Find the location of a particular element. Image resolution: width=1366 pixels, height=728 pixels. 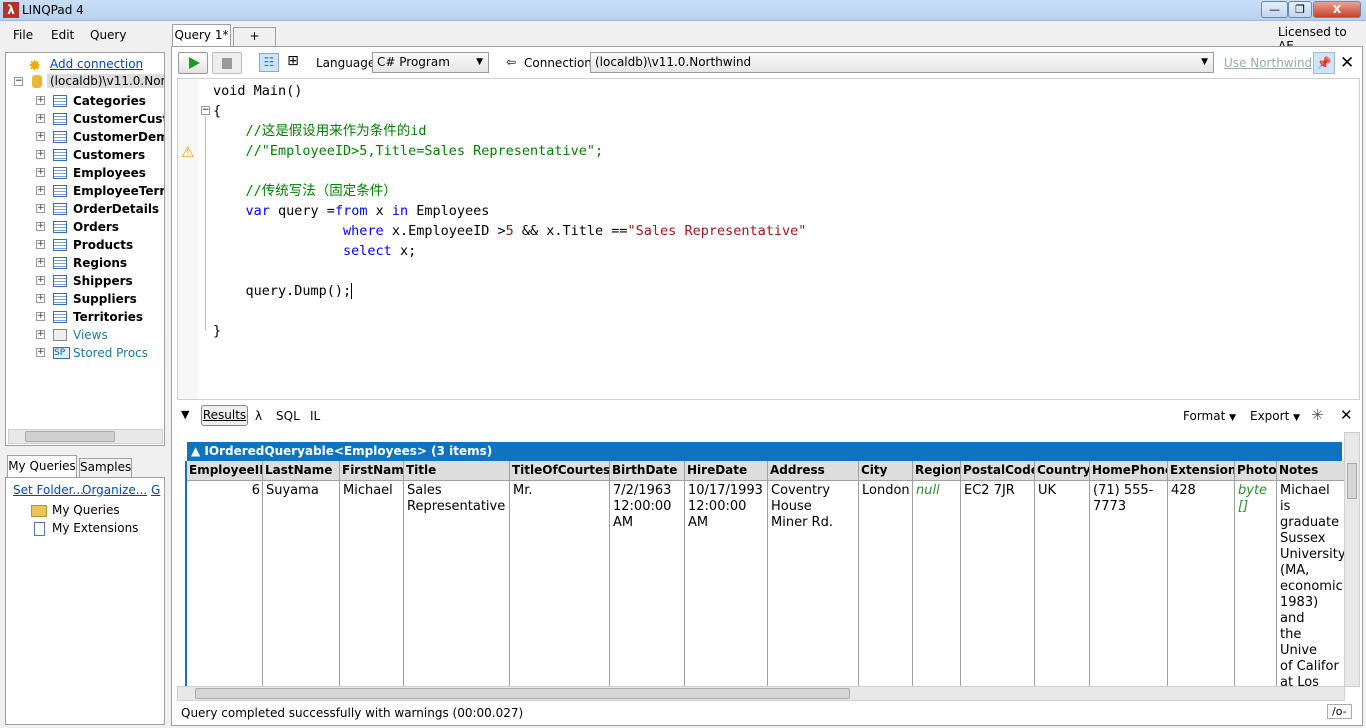

menu-edit: Edit is located at coordinates (62, 35).